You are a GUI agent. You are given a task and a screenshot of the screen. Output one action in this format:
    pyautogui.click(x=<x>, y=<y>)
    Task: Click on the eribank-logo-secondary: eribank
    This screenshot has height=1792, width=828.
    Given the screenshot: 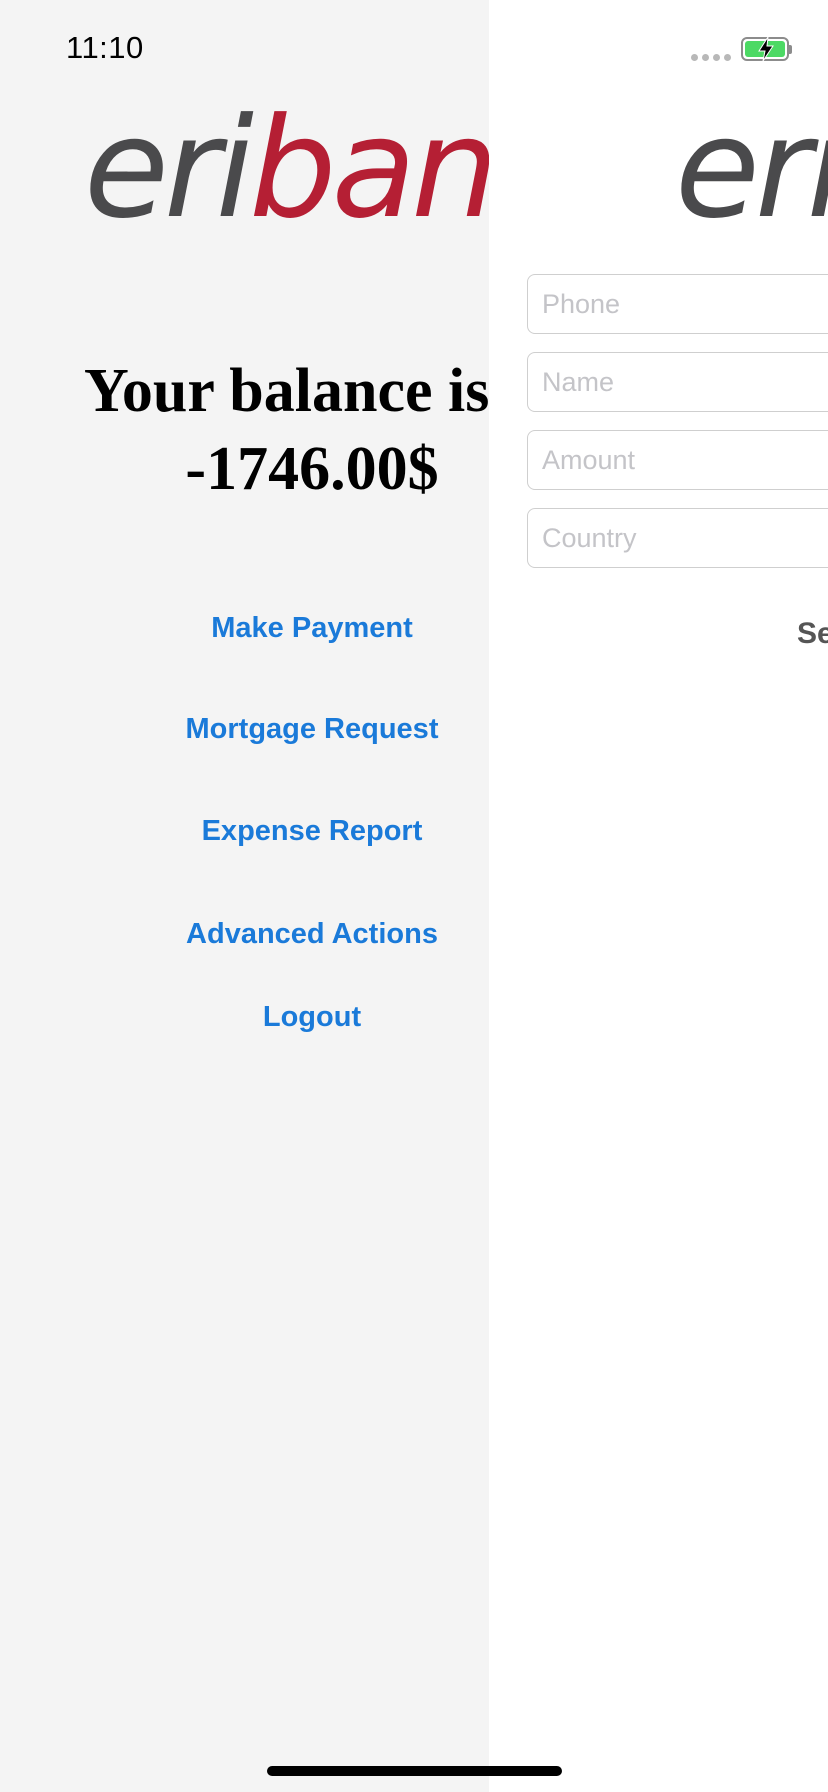 What is the action you would take?
    pyautogui.click(x=751, y=169)
    